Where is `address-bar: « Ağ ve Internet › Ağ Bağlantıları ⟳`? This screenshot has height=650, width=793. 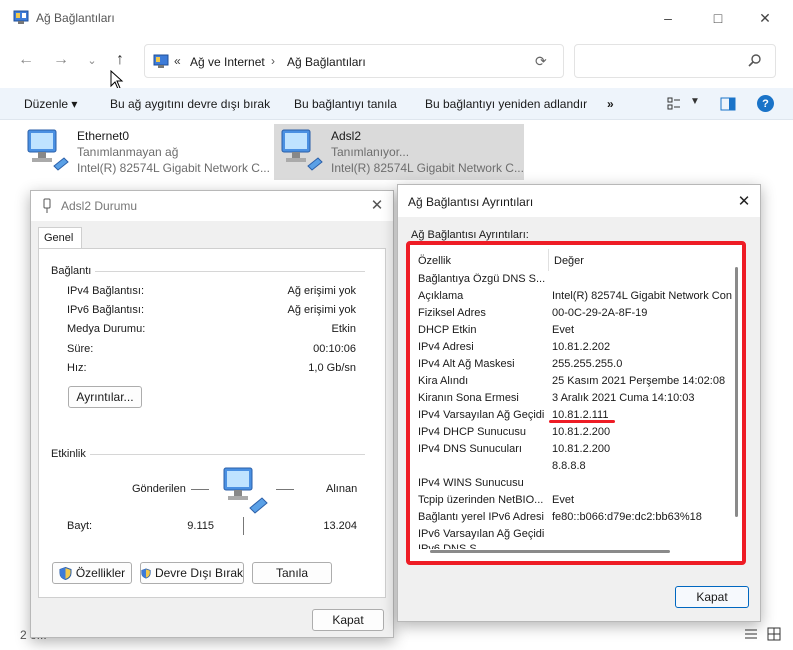 address-bar: « Ağ ve Internet › Ağ Bağlantıları ⟳ is located at coordinates (354, 61).